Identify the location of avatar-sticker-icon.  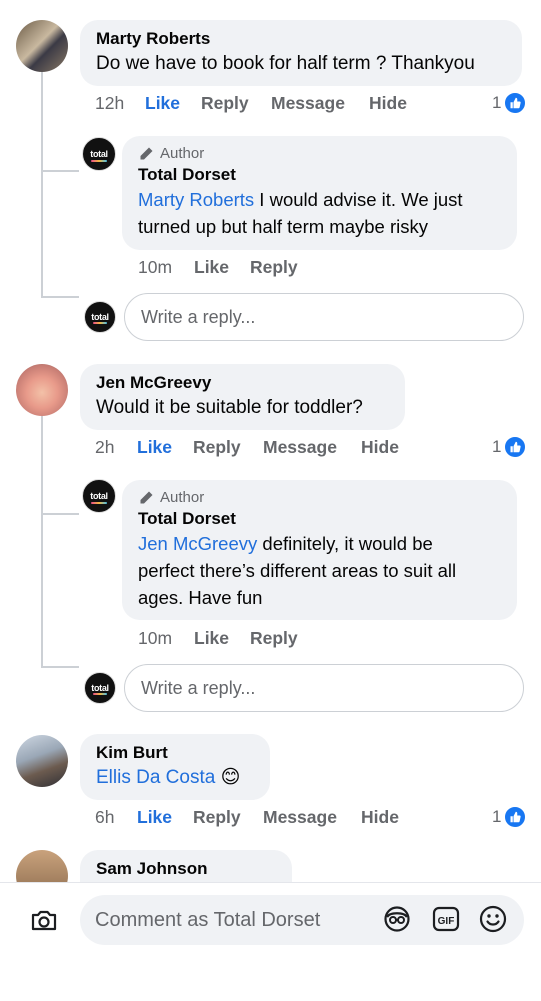
(397, 919).